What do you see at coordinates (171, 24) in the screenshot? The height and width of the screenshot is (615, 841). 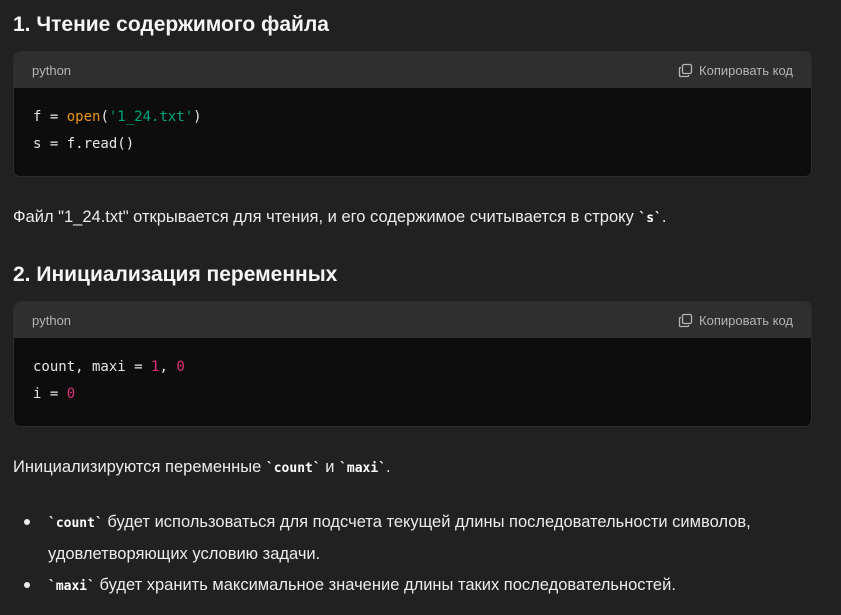 I see `section-heading-1: 1. Чтение содержимого файла` at bounding box center [171, 24].